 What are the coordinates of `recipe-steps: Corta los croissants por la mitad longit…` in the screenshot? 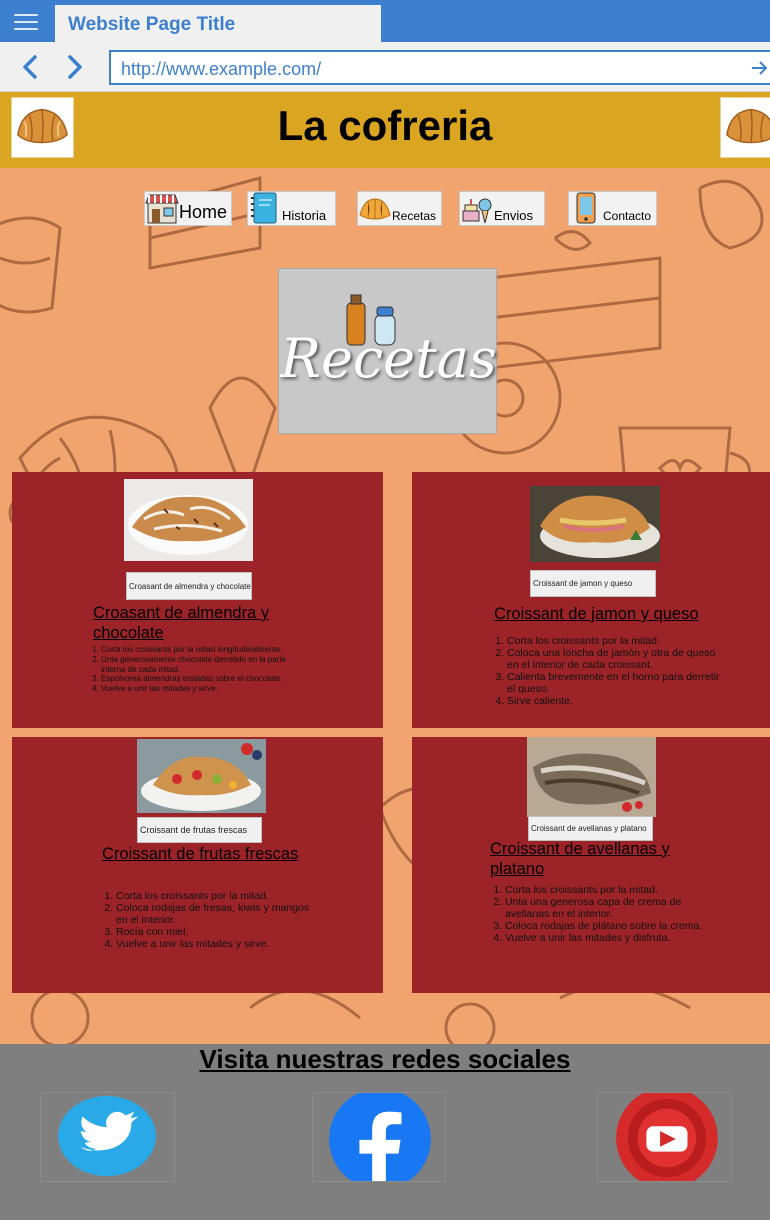 It's located at (189, 669).